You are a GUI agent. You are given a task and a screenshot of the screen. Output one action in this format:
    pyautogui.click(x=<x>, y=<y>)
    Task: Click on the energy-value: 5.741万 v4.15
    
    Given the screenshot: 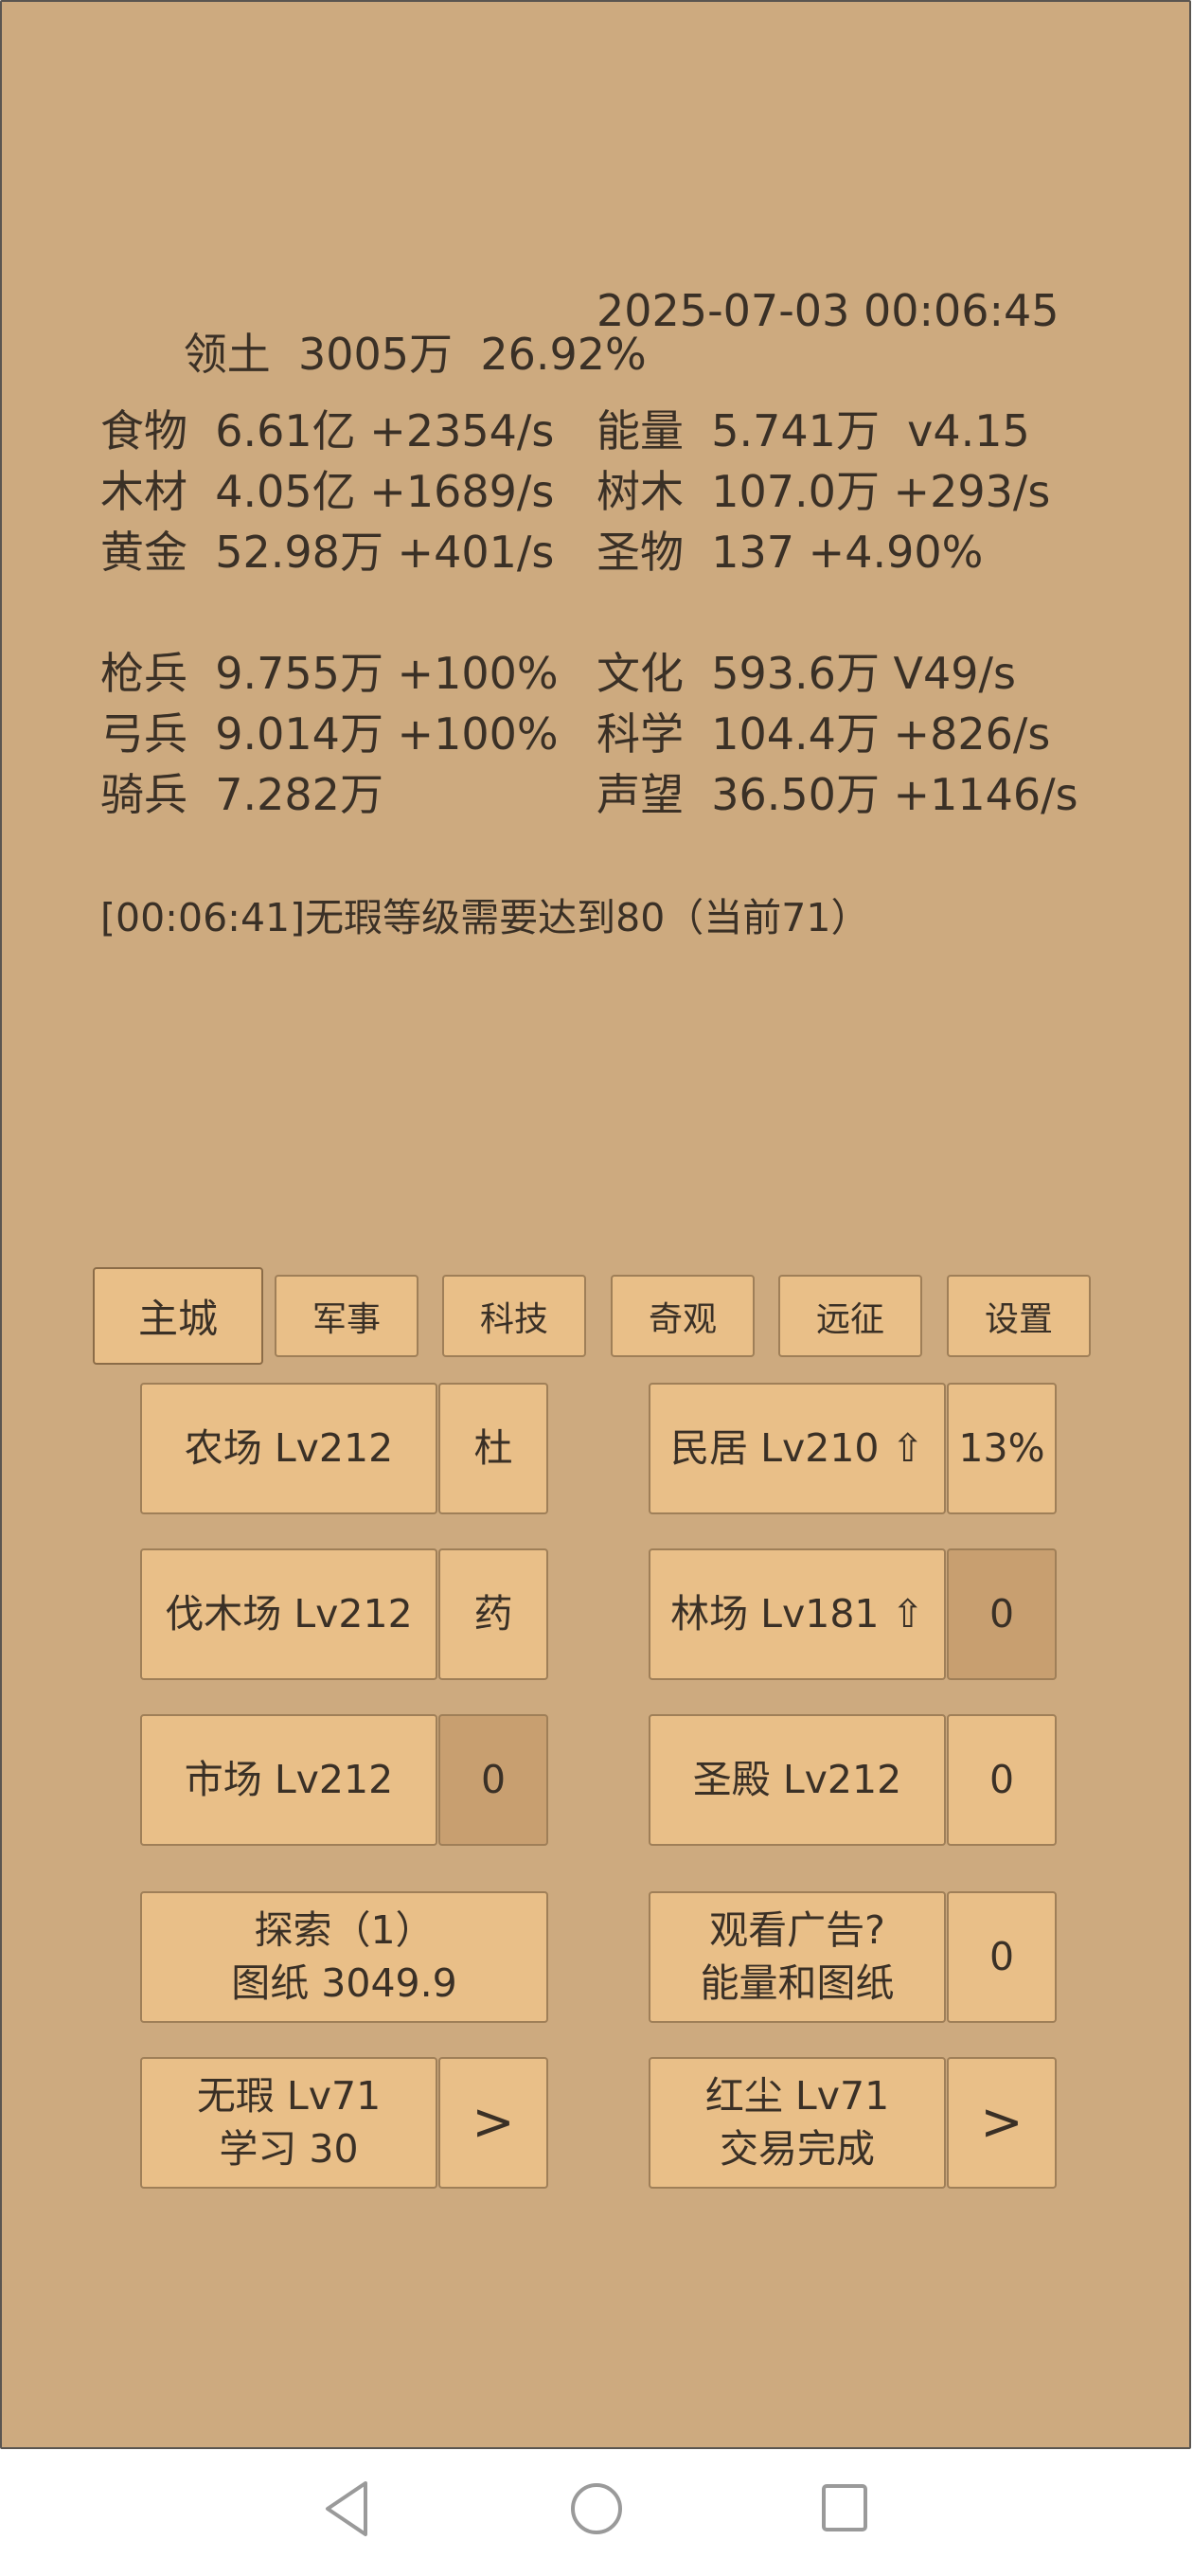 What is the action you would take?
    pyautogui.click(x=870, y=430)
    